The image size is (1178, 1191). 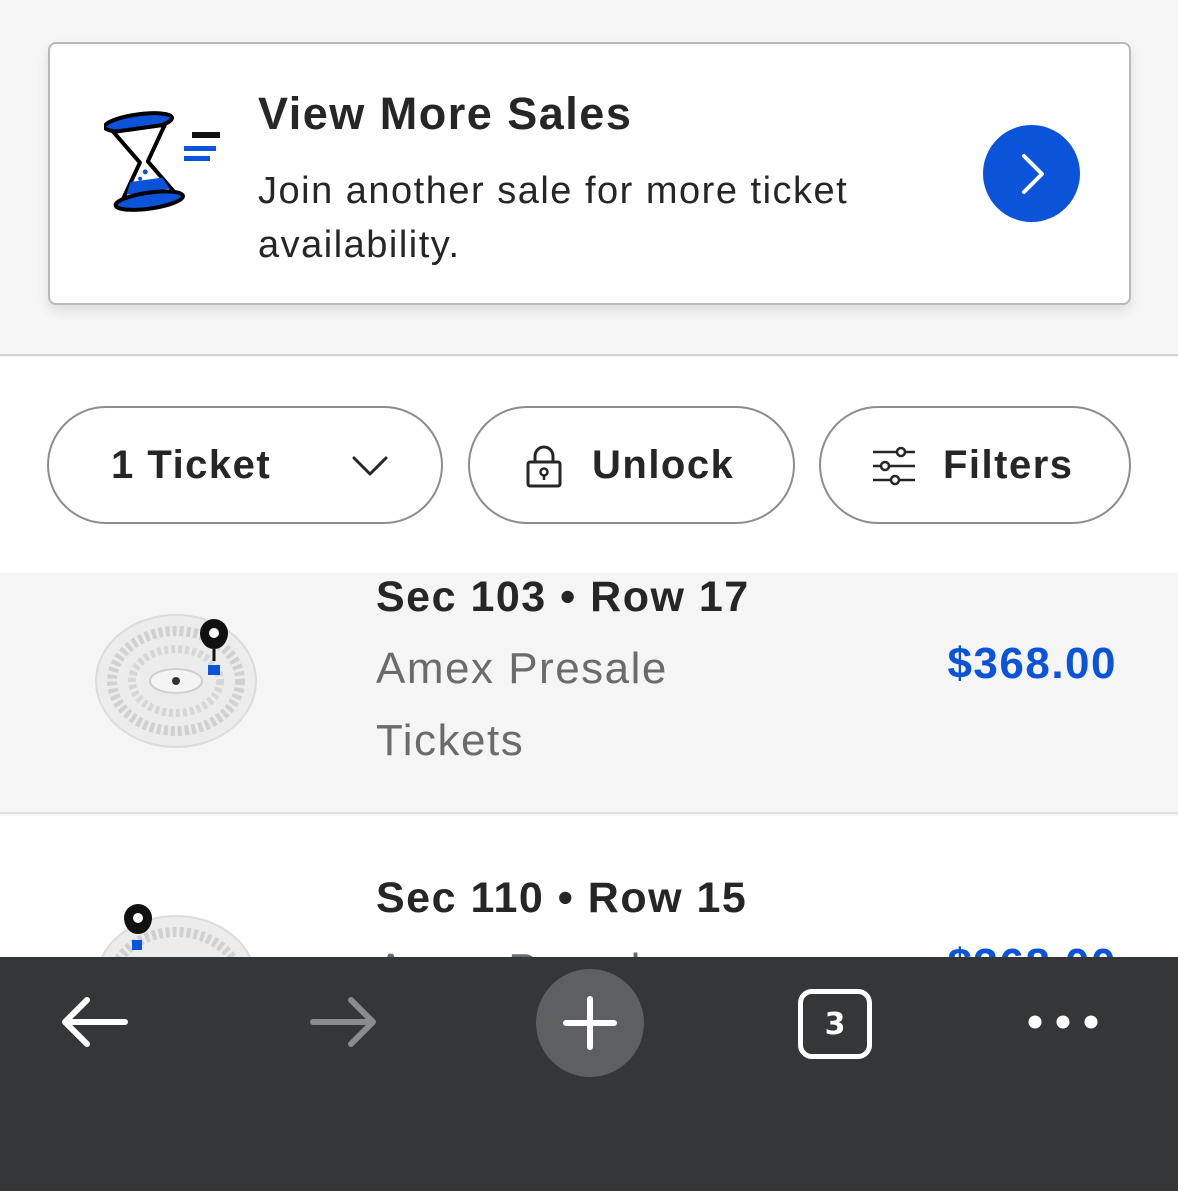 I want to click on back-arrow-icon, so click(x=95, y=1022).